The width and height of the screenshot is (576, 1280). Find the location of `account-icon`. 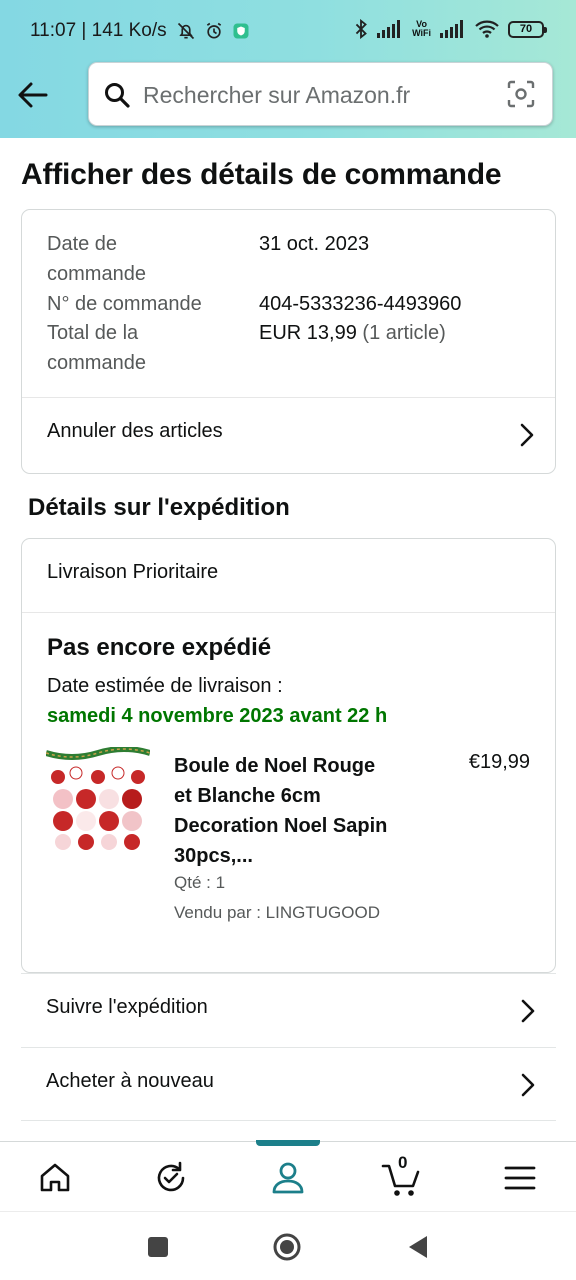

account-icon is located at coordinates (288, 1178).